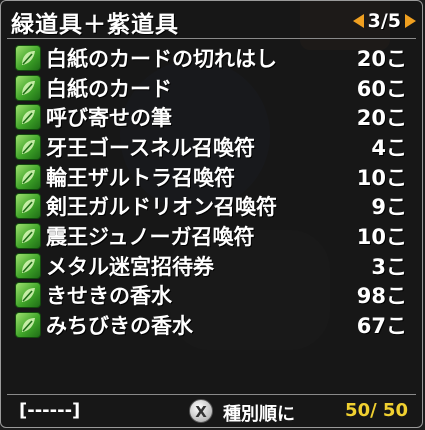 The width and height of the screenshot is (425, 430). What do you see at coordinates (215, 117) in the screenshot?
I see `item-row: 呼び寄せの筆 20こ` at bounding box center [215, 117].